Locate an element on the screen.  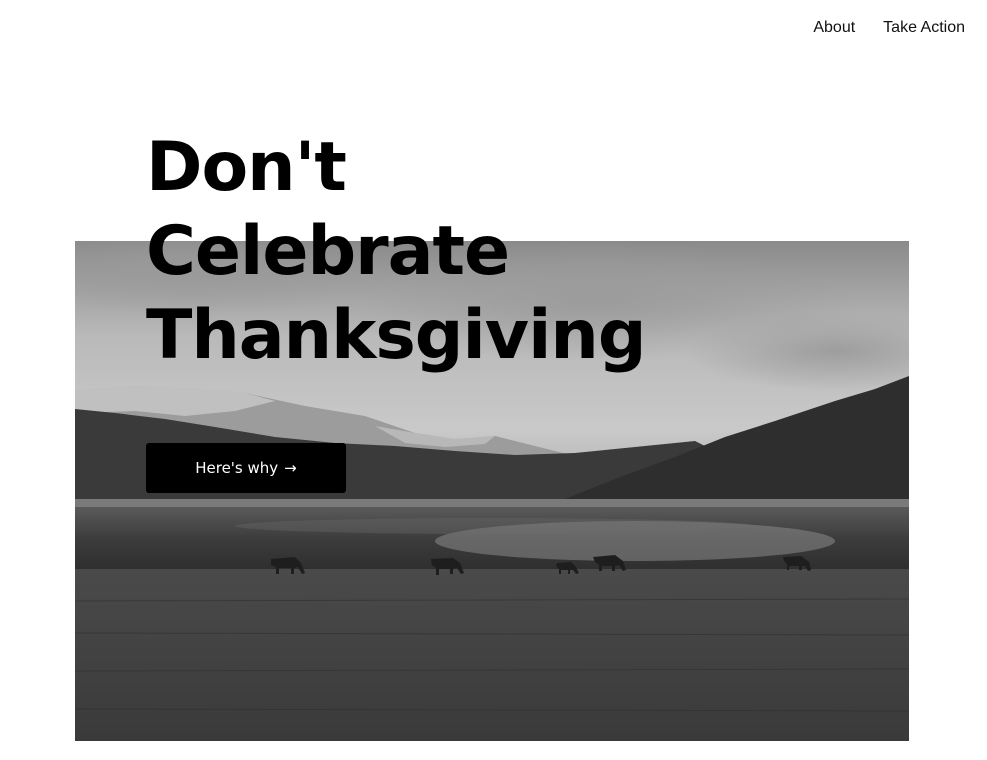
nav-link-take-action: Take Action is located at coordinates (924, 28).